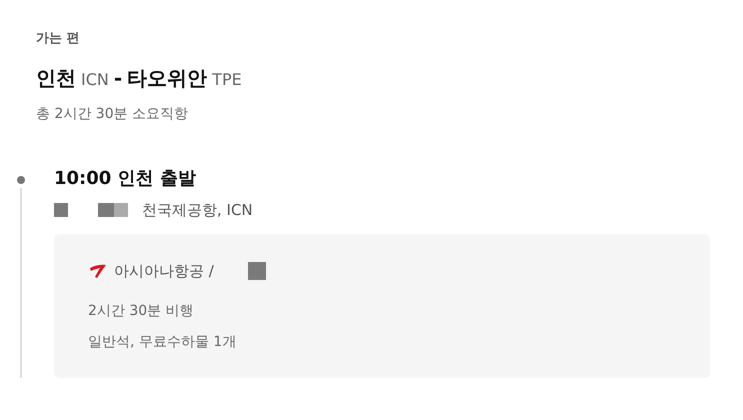 Image resolution: width=743 pixels, height=420 pixels. I want to click on flight-duration: 2시간 30분 비행, so click(141, 311).